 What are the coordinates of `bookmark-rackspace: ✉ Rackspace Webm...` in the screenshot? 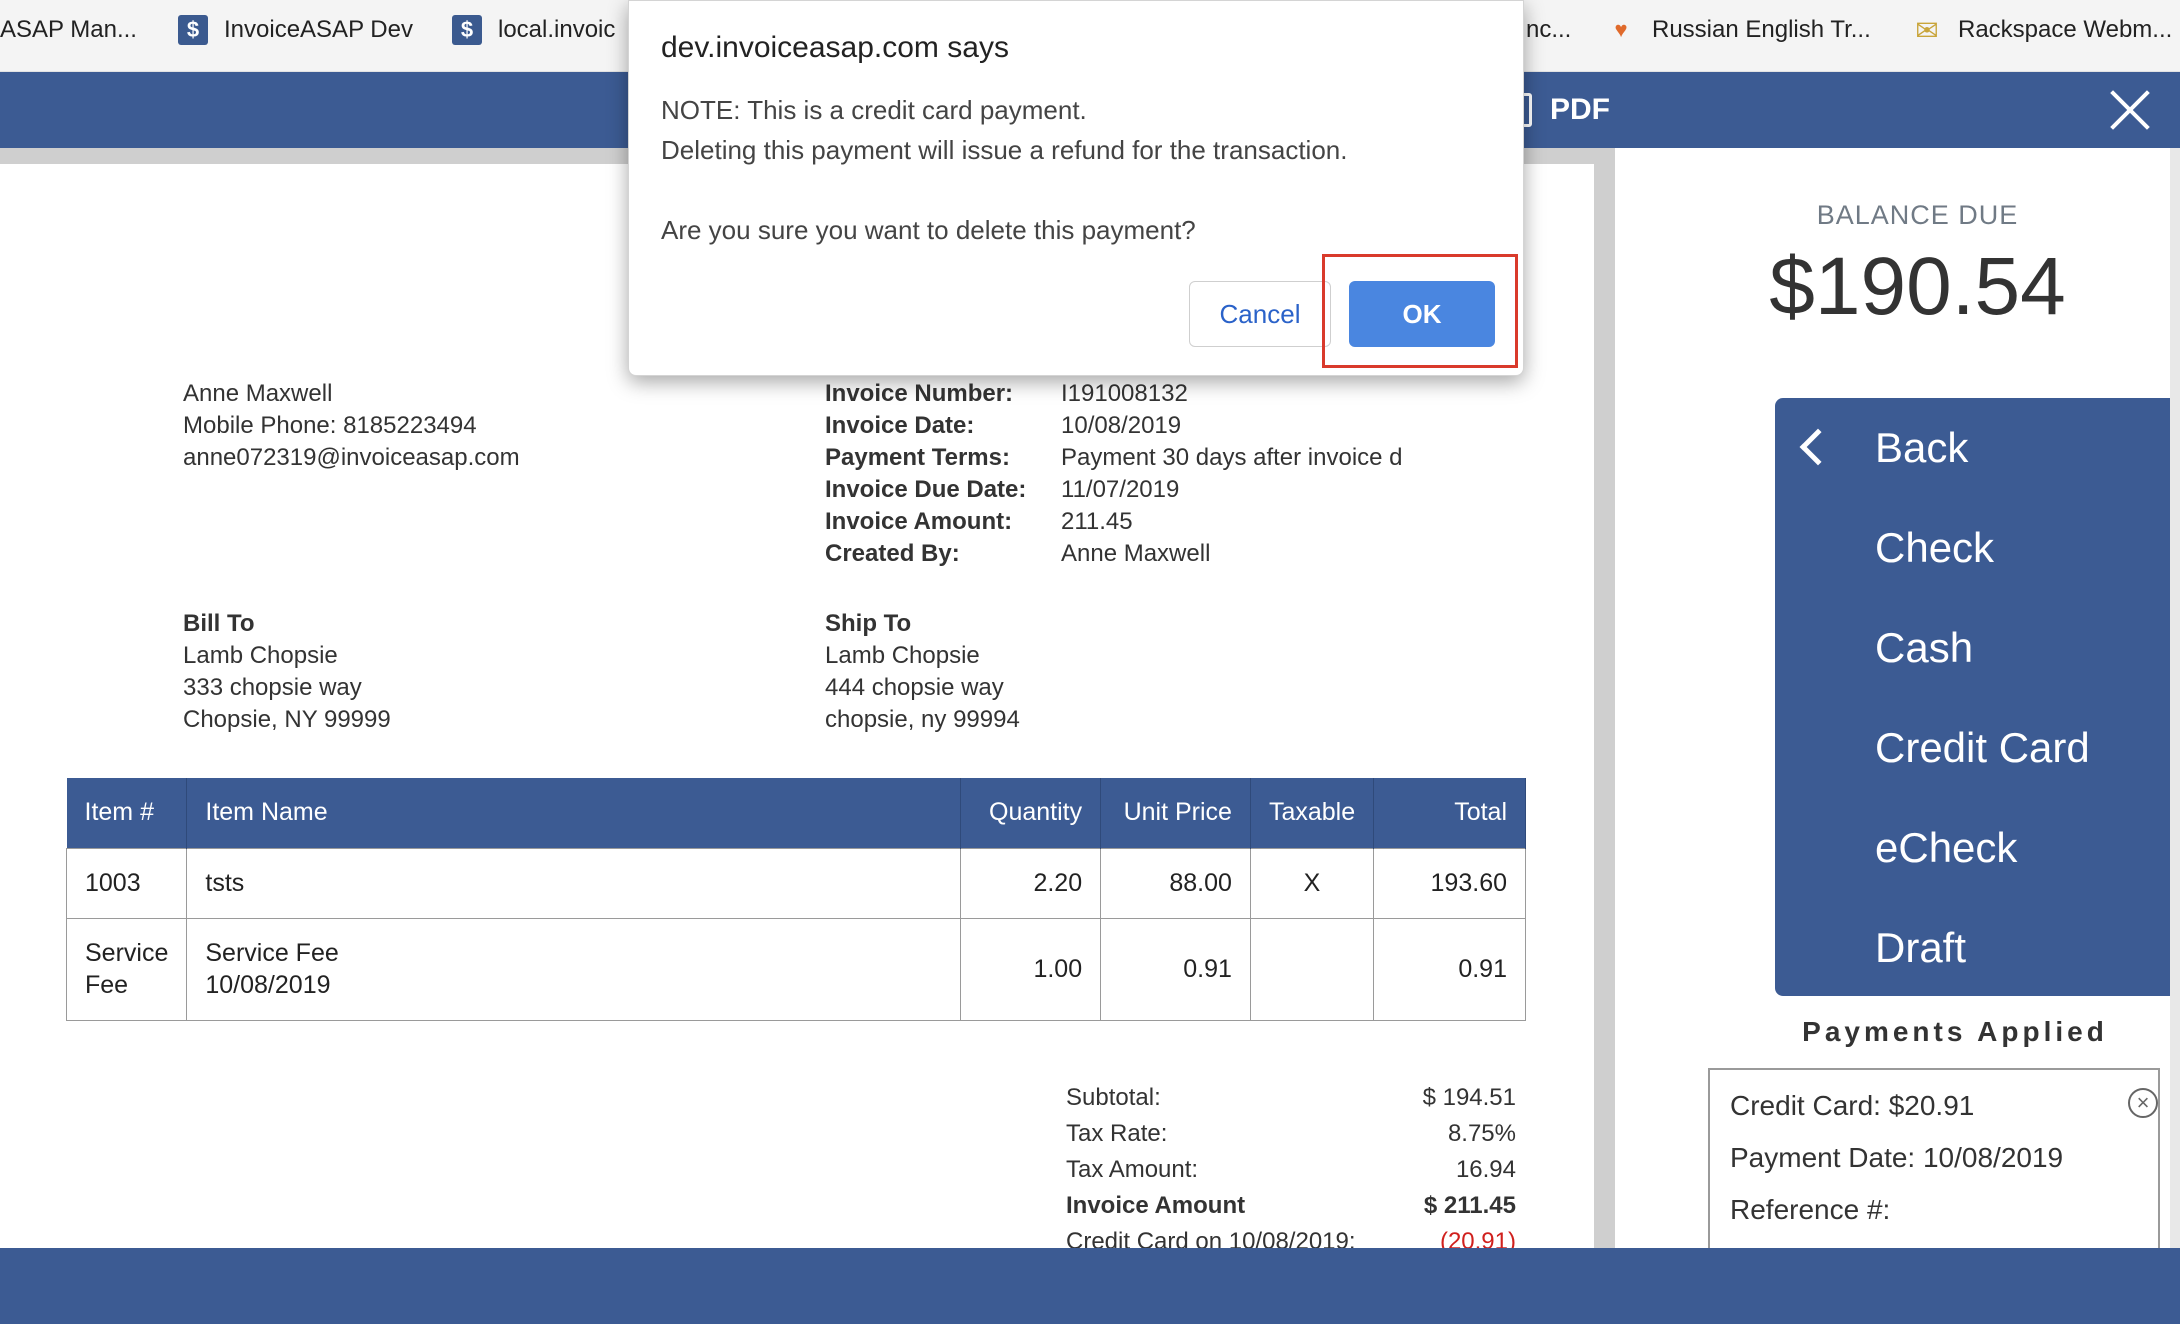 It's located at (2042, 30).